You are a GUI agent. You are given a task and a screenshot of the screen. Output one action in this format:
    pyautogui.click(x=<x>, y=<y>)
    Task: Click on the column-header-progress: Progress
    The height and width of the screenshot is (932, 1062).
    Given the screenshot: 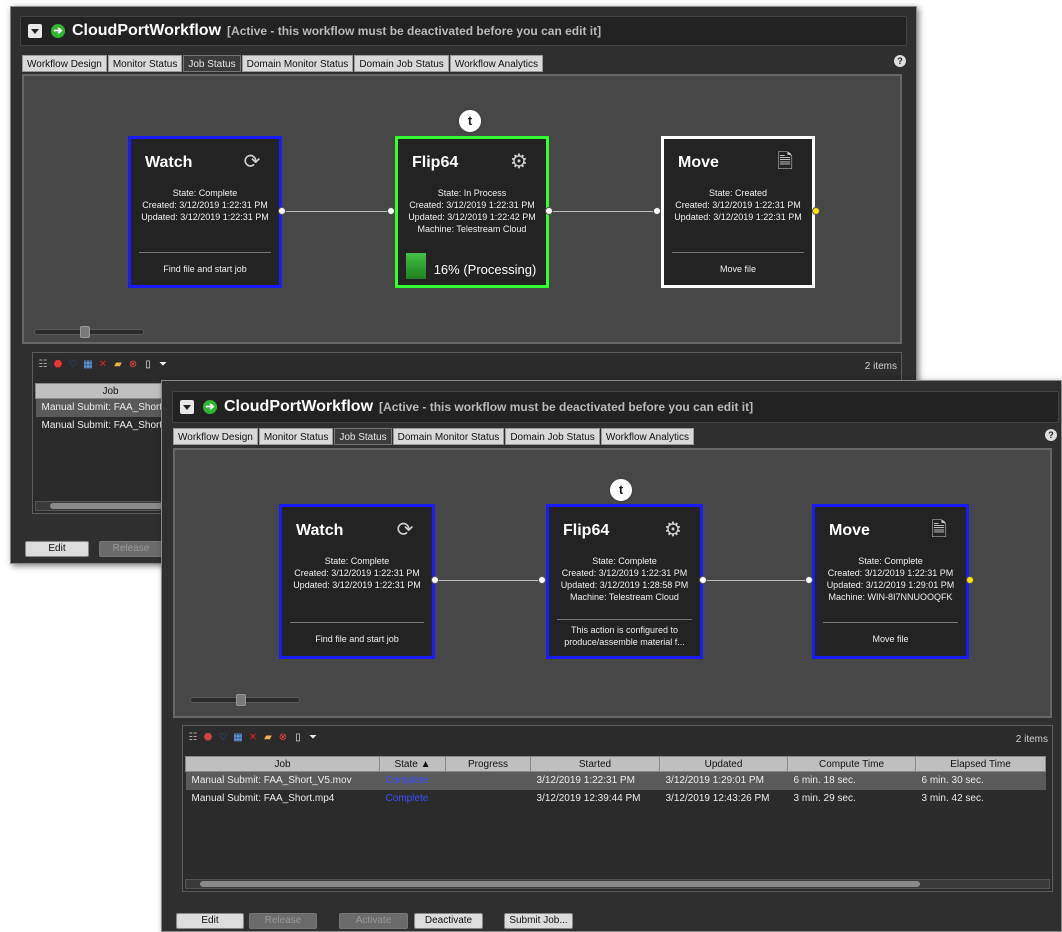 What is the action you would take?
    pyautogui.click(x=488, y=764)
    